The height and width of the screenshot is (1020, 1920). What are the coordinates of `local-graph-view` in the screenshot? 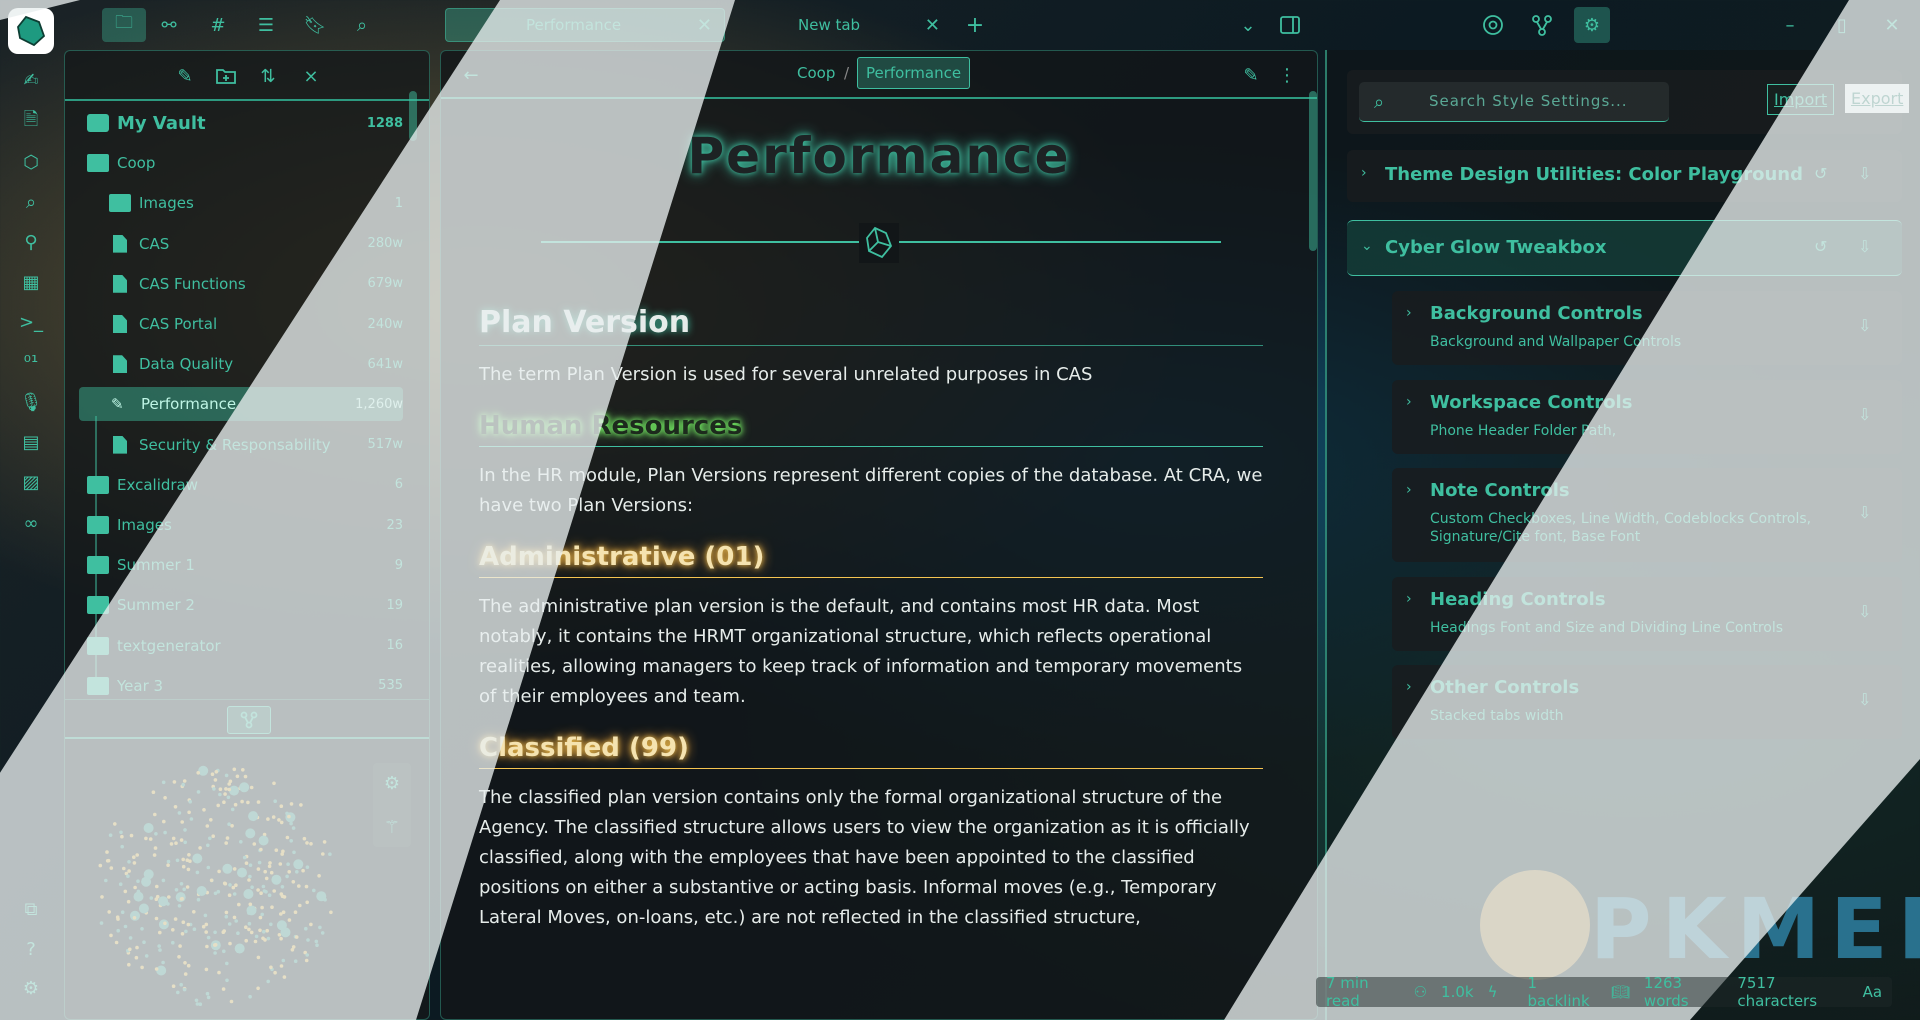 It's located at (215, 886).